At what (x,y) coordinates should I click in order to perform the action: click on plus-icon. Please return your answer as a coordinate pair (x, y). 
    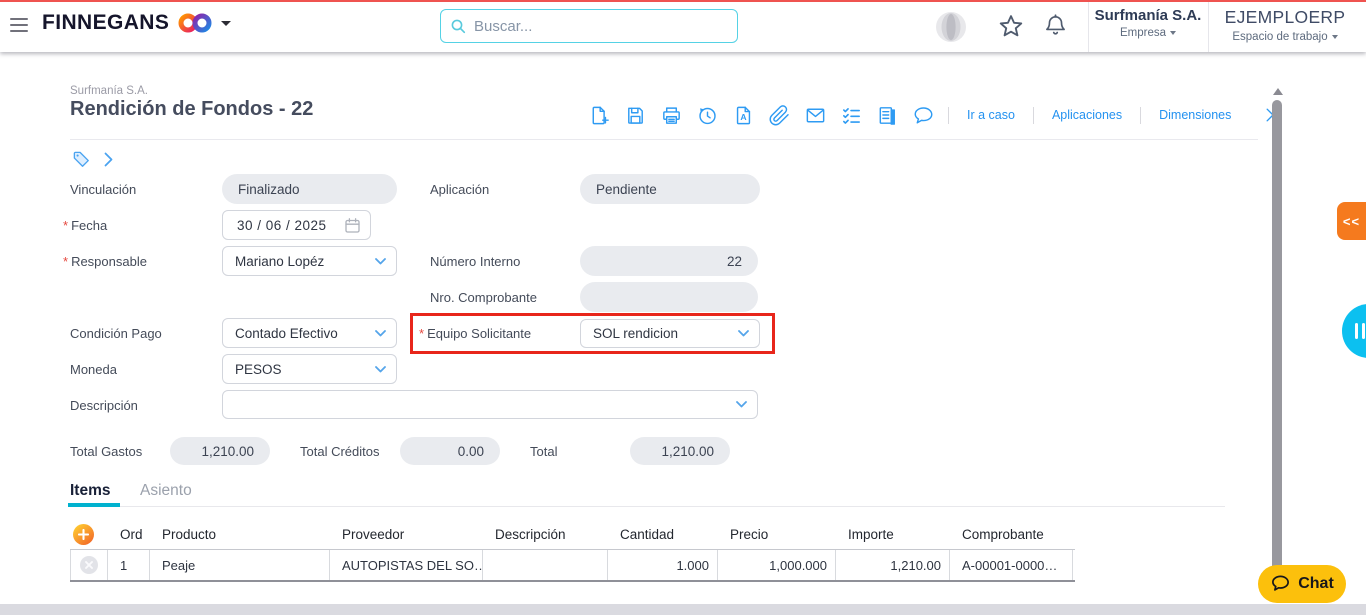
    Looking at the image, I should click on (83, 534).